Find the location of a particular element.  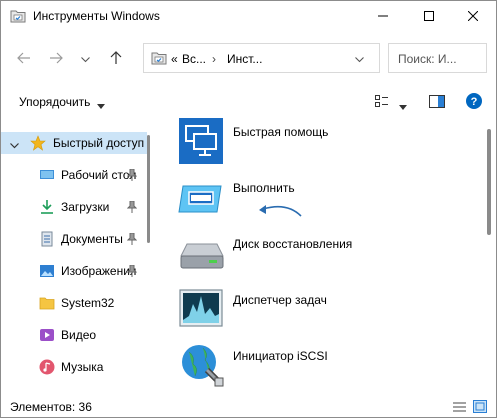

file-item: Инициатор iSCSI is located at coordinates (321, 369).